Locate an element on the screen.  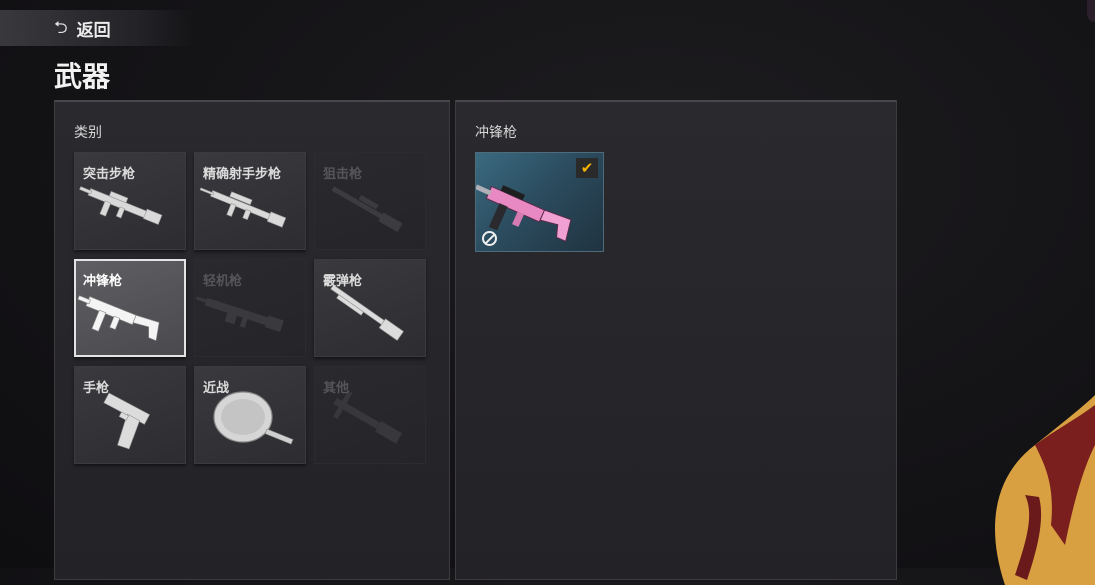
category-tile-lmg: 轻机枪 is located at coordinates (250, 308).